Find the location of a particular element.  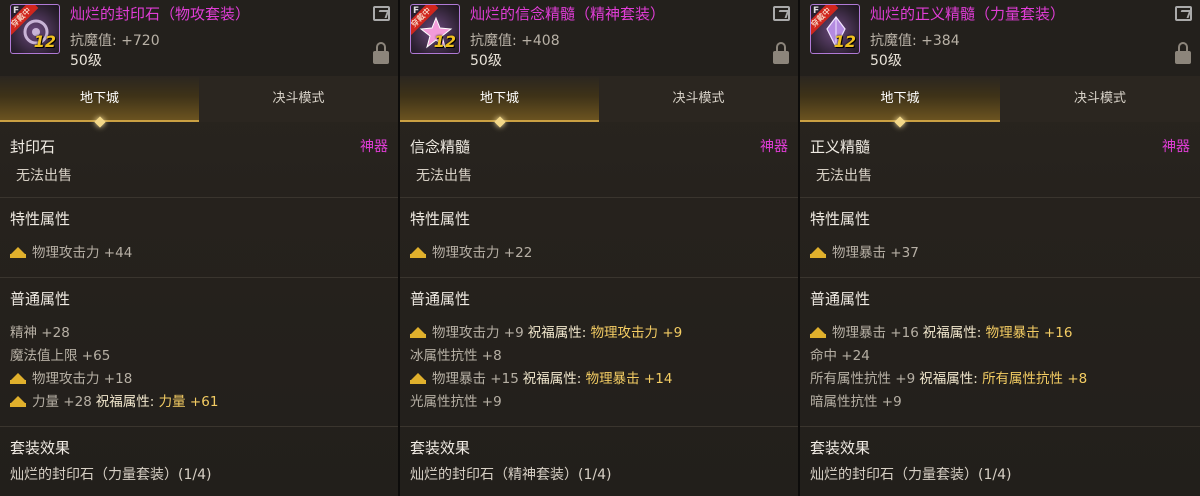

attribute-text: 魔法值上限 +65 is located at coordinates (60, 356).